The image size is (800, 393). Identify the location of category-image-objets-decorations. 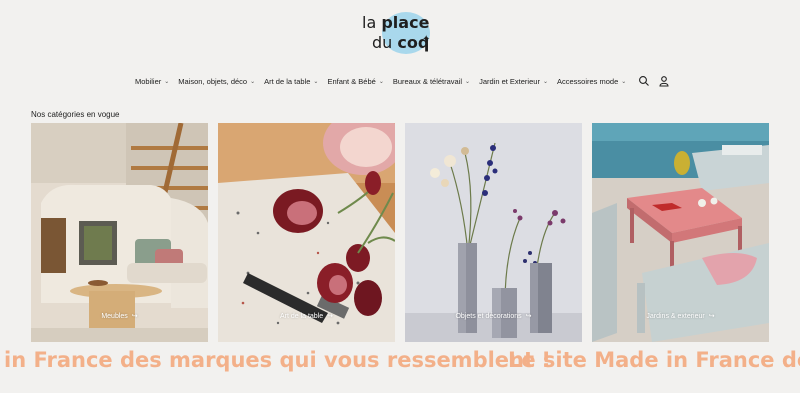
(493, 232).